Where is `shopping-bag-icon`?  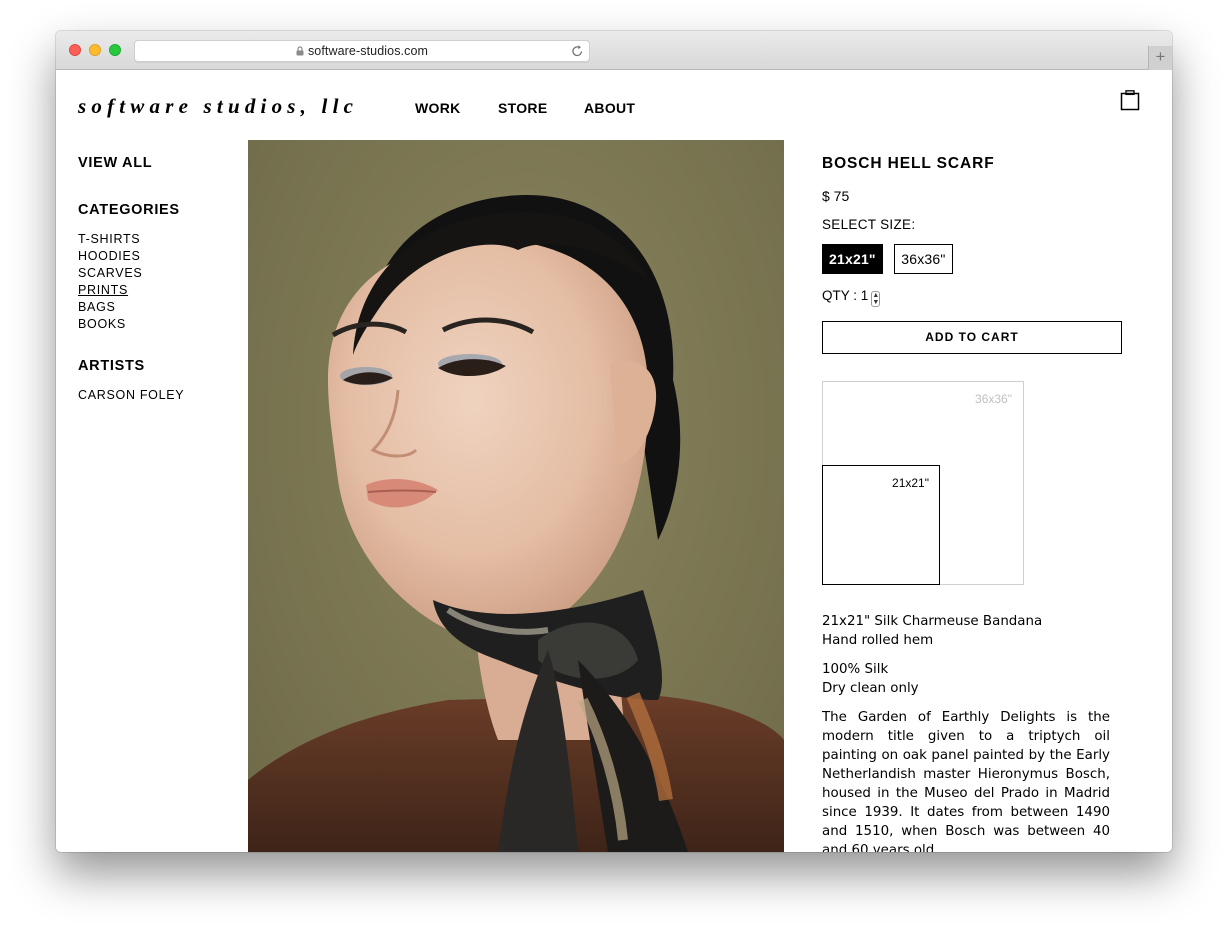 shopping-bag-icon is located at coordinates (1130, 100).